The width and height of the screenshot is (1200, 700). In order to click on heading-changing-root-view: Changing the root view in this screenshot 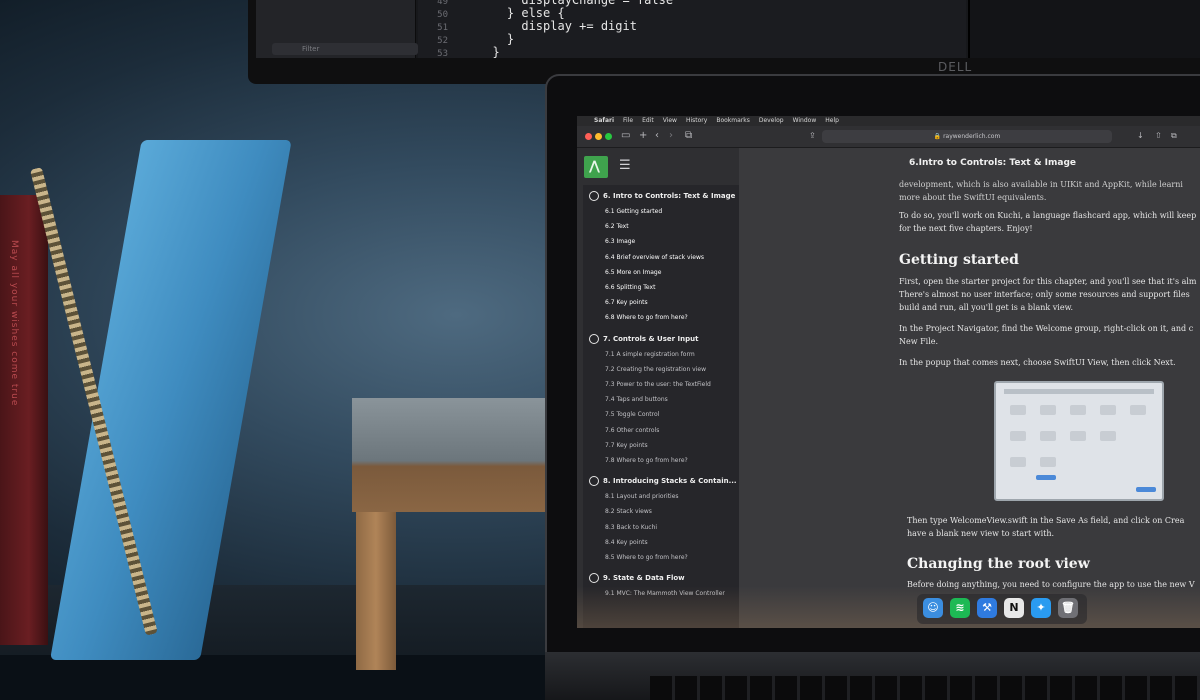, I will do `click(998, 564)`.